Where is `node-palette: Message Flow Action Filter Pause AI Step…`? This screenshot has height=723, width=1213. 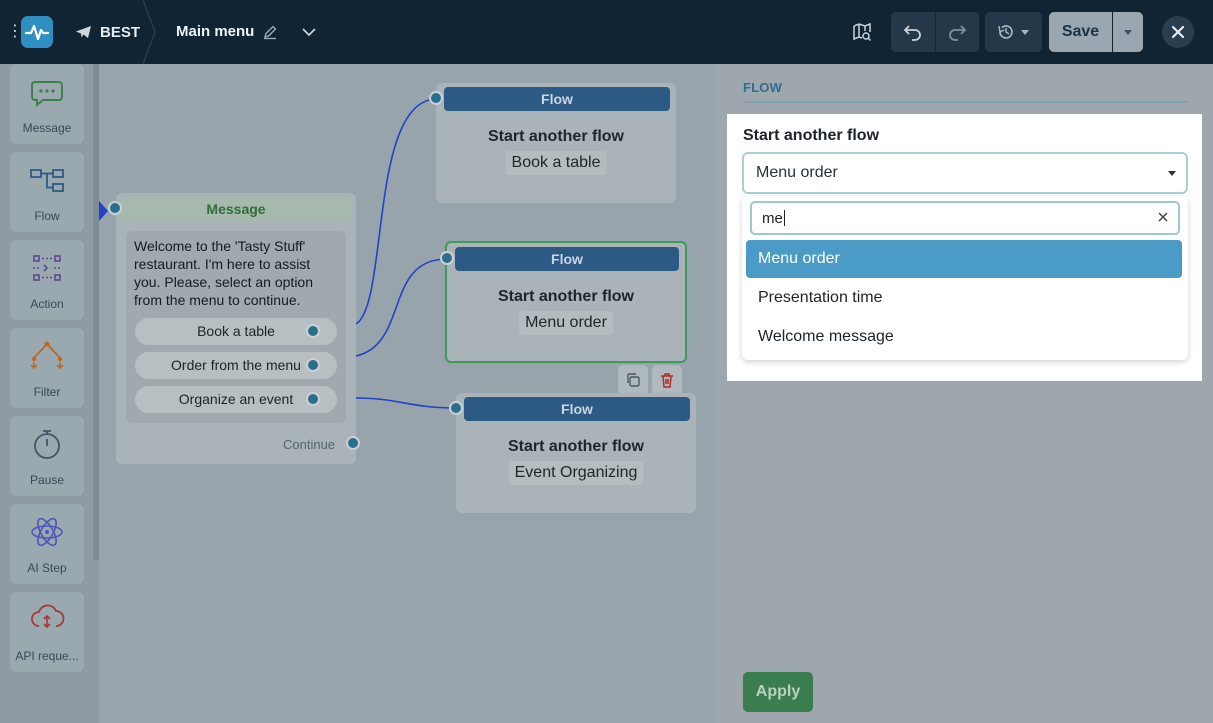
node-palette: Message Flow Action Filter Pause AI Step… is located at coordinates (49, 393).